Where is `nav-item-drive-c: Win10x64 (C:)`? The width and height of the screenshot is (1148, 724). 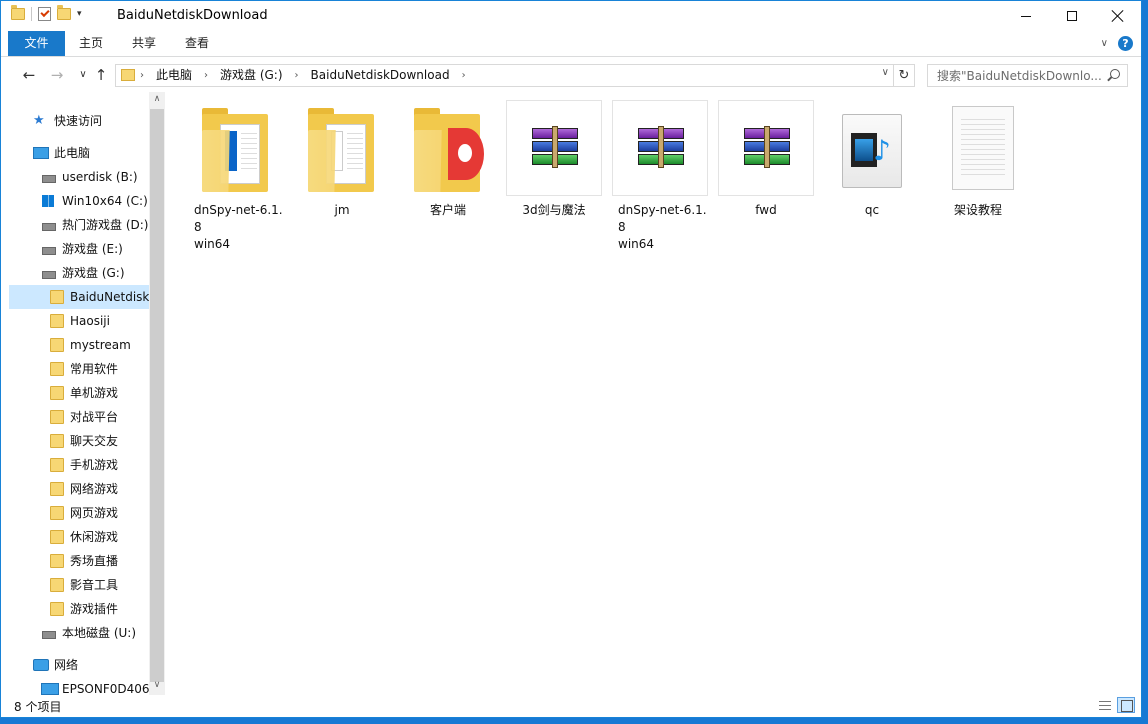
nav-item-drive-c: Win10x64 (C:) is located at coordinates (79, 201).